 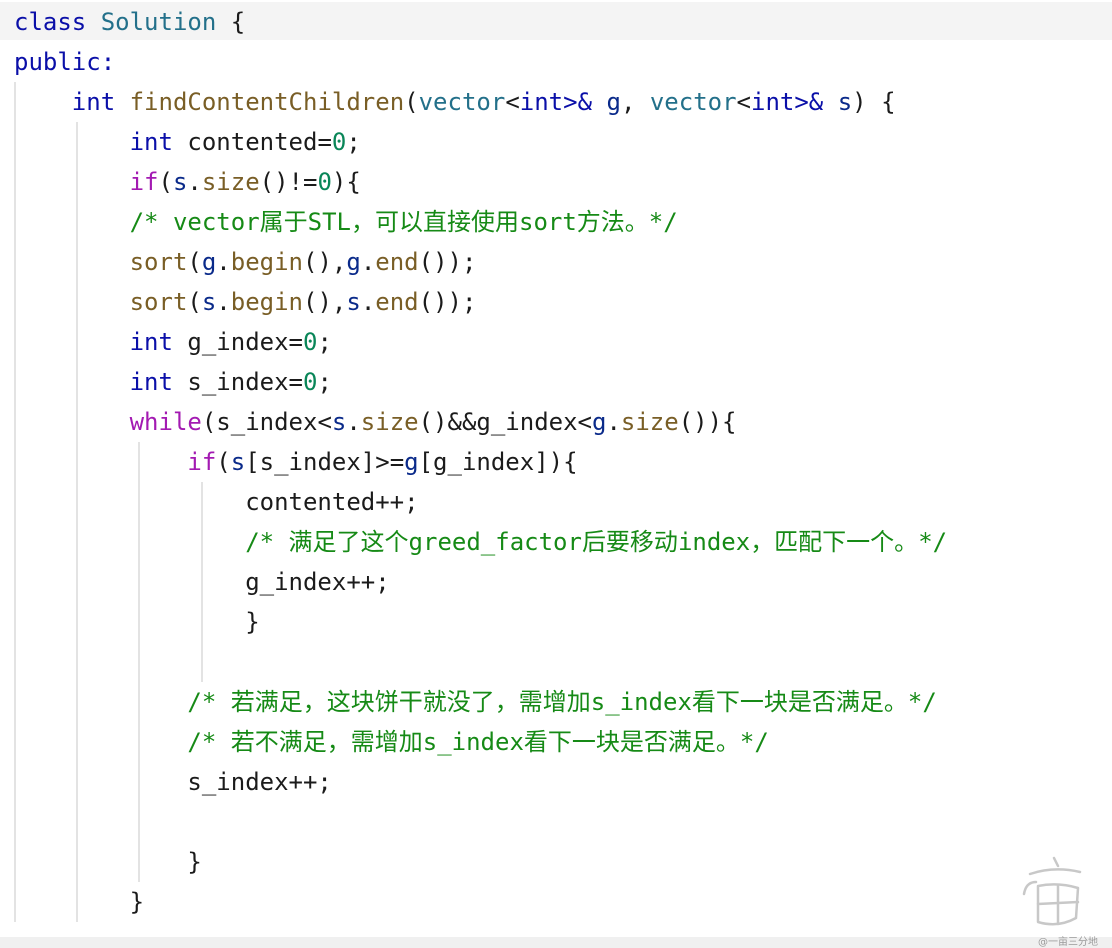 I want to click on code-line-7: sort(g.begin(),g.end());, so click(x=245, y=262).